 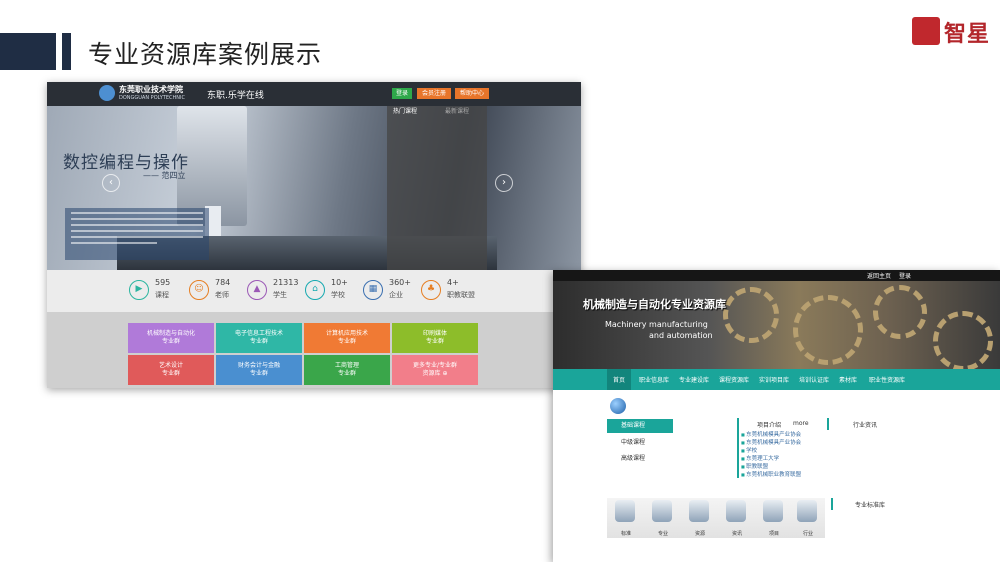 I want to click on nav-item: 职业性资源库, so click(x=887, y=379).